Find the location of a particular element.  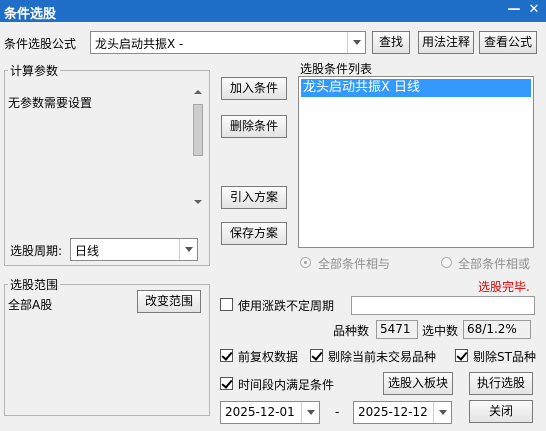

selected-label: 选中数 is located at coordinates (440, 331).